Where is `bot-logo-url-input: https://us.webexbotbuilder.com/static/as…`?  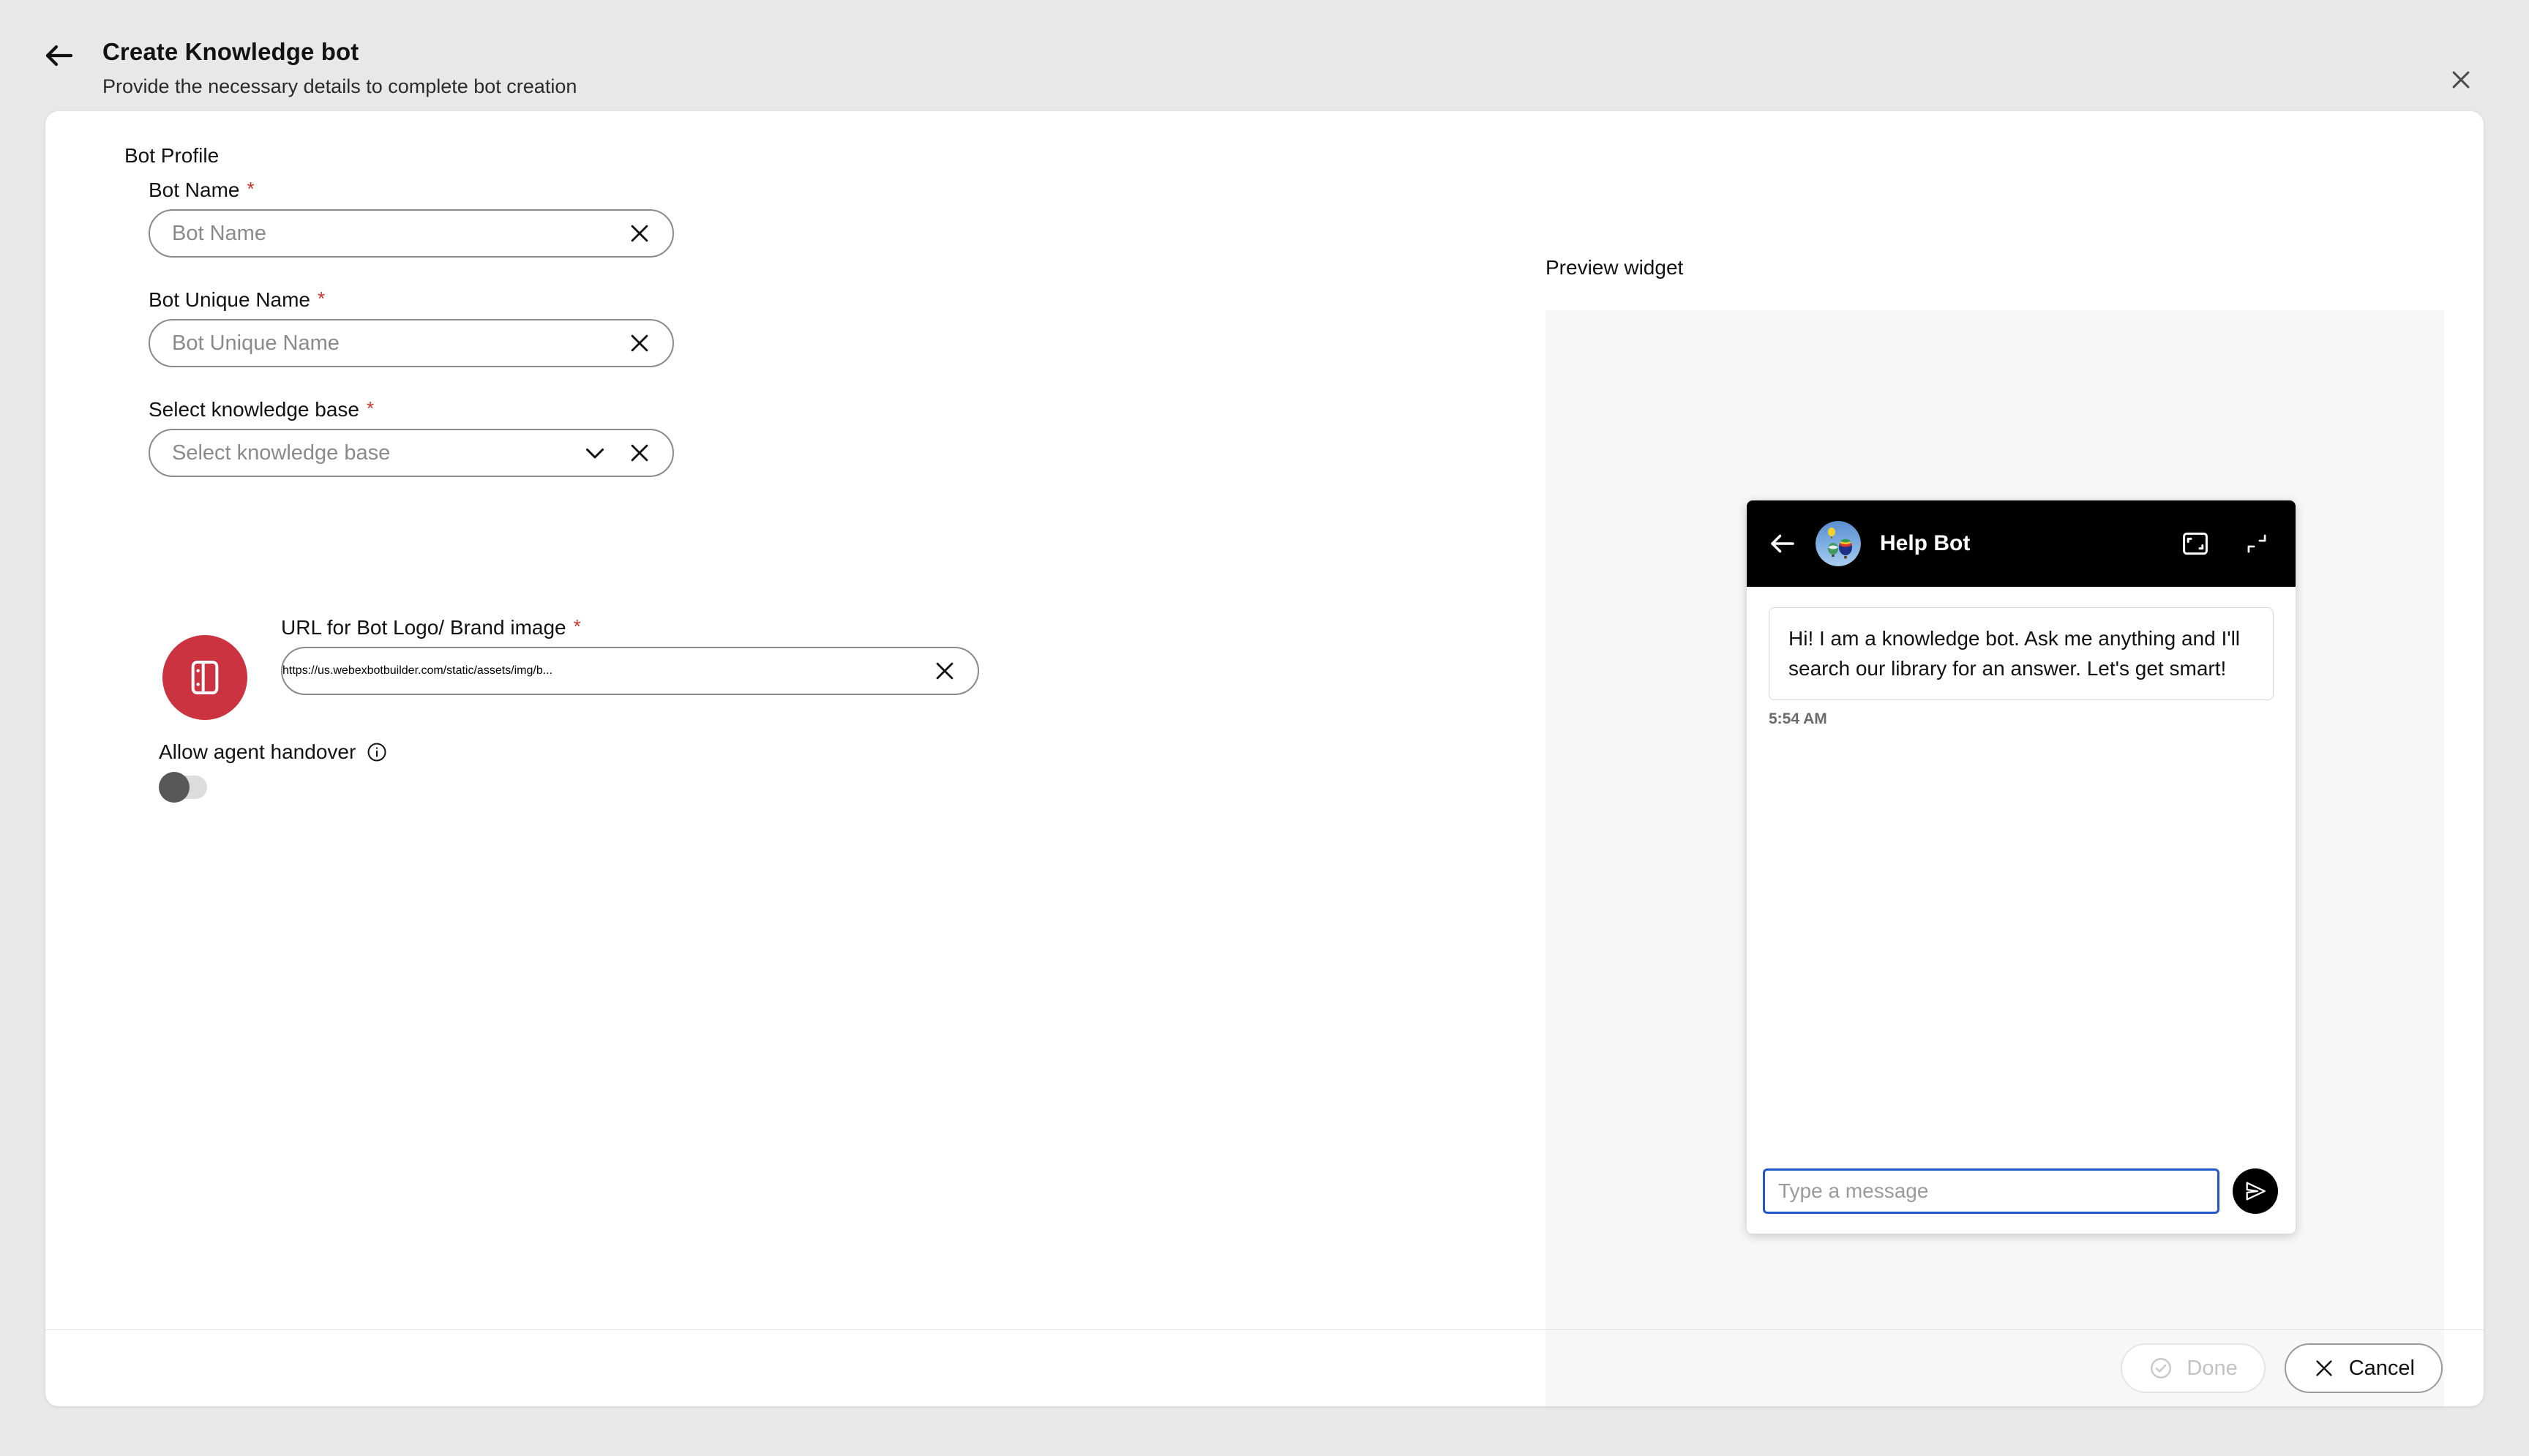 bot-logo-url-input: https://us.webexbotbuilder.com/static/as… is located at coordinates (630, 671).